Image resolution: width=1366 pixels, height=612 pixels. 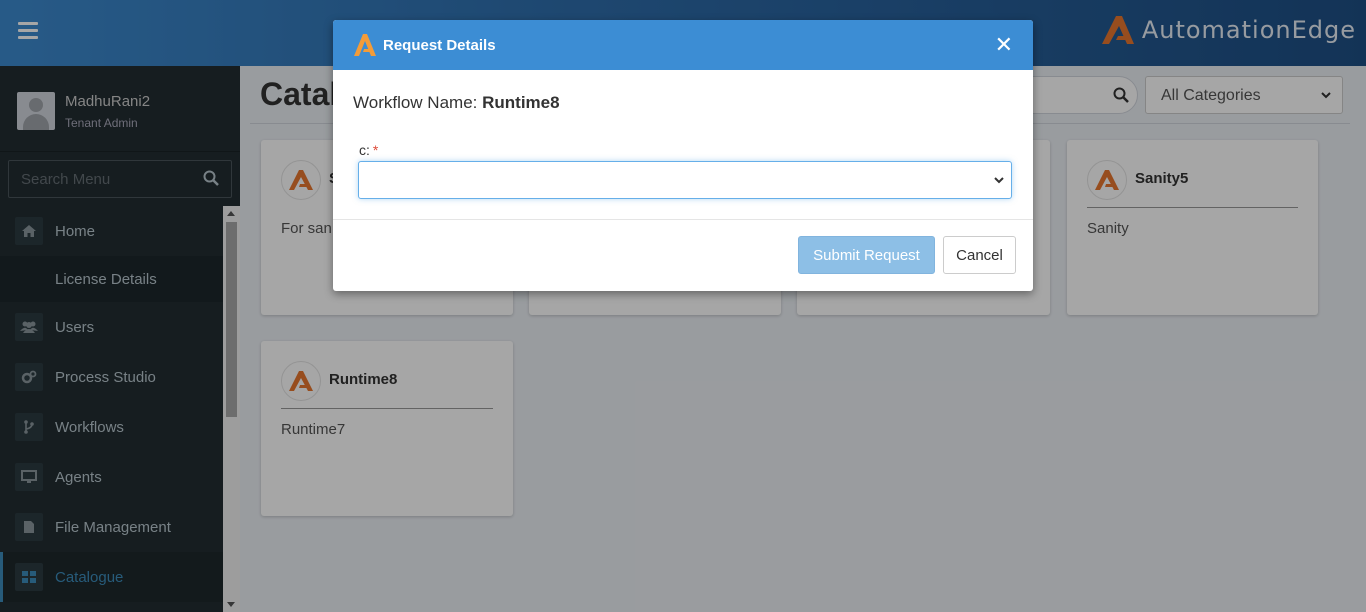 What do you see at coordinates (979, 255) in the screenshot?
I see `cancel-button: Cancel` at bounding box center [979, 255].